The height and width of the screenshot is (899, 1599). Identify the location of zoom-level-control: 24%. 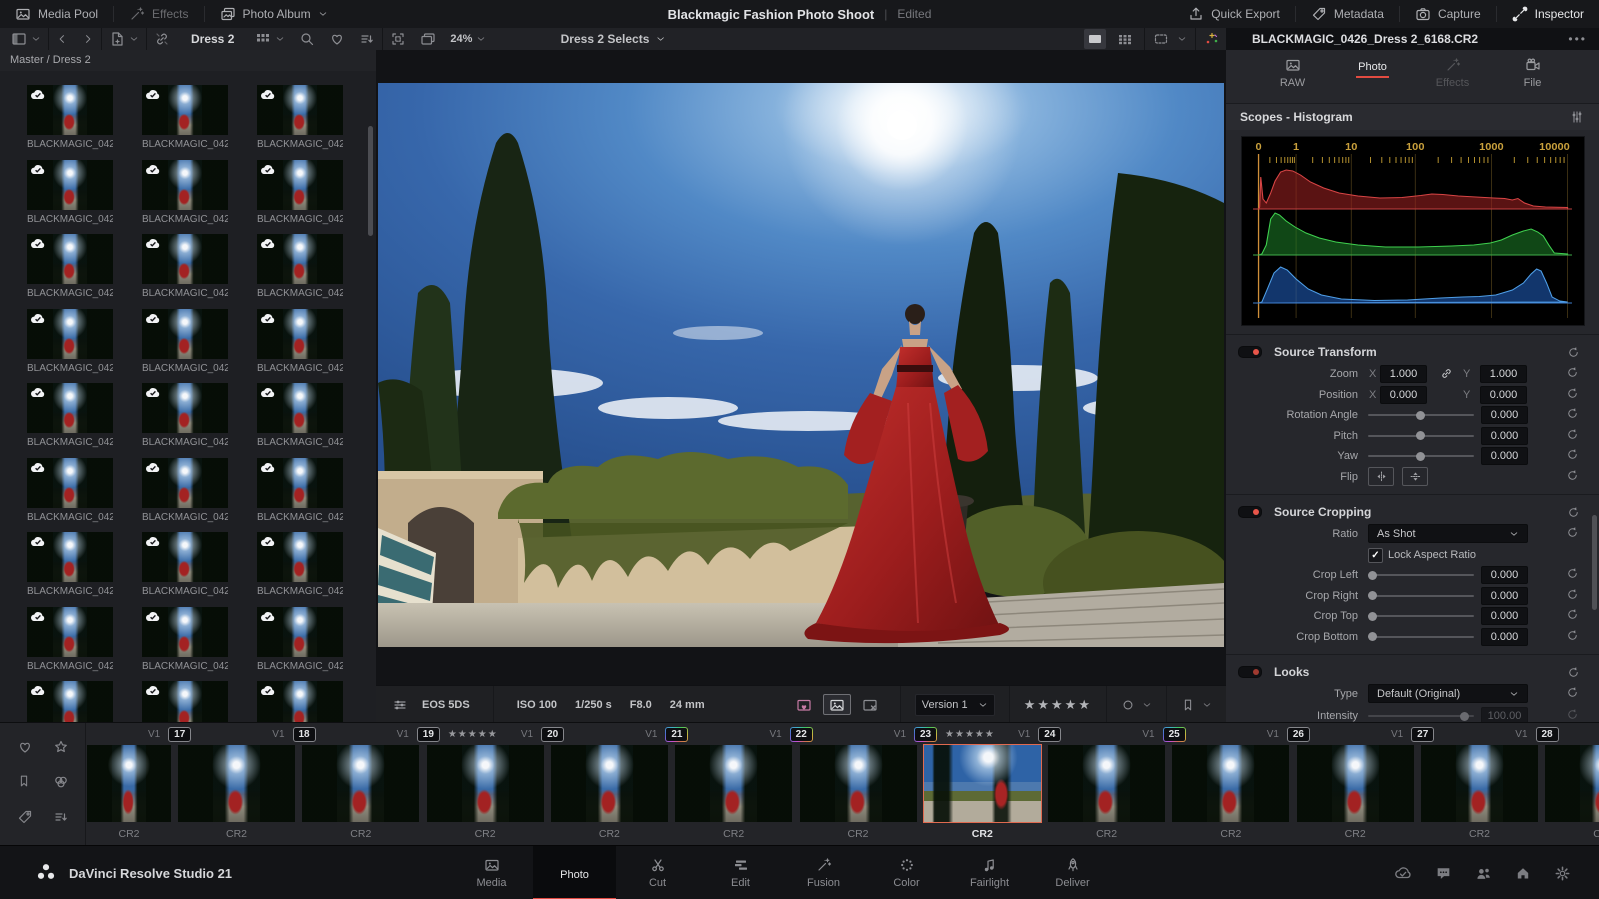
(468, 39).